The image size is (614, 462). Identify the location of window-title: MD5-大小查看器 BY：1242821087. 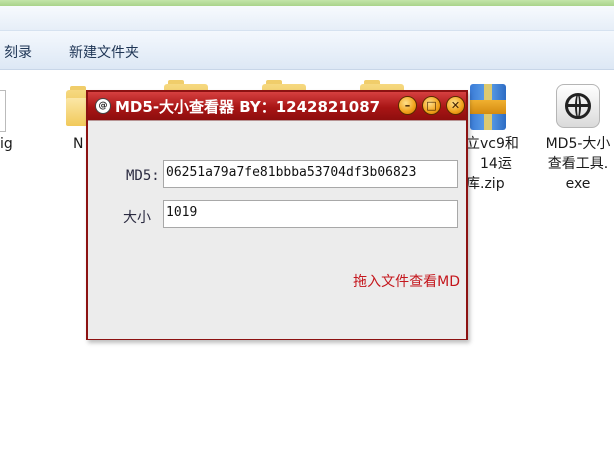
(248, 107).